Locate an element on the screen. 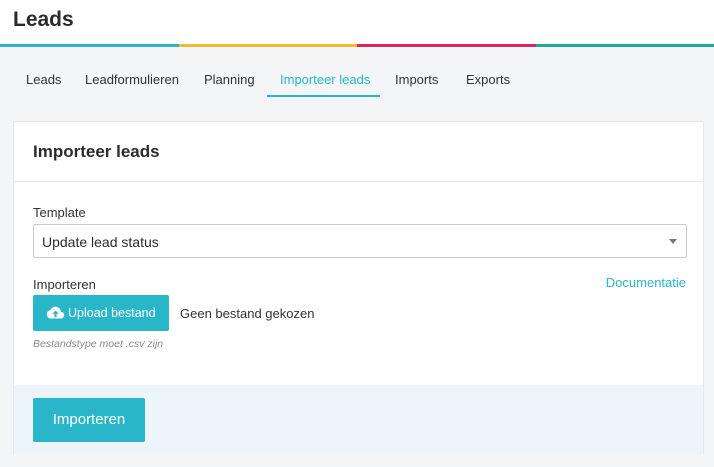  upload-file-button: Upload bestand is located at coordinates (101, 313).